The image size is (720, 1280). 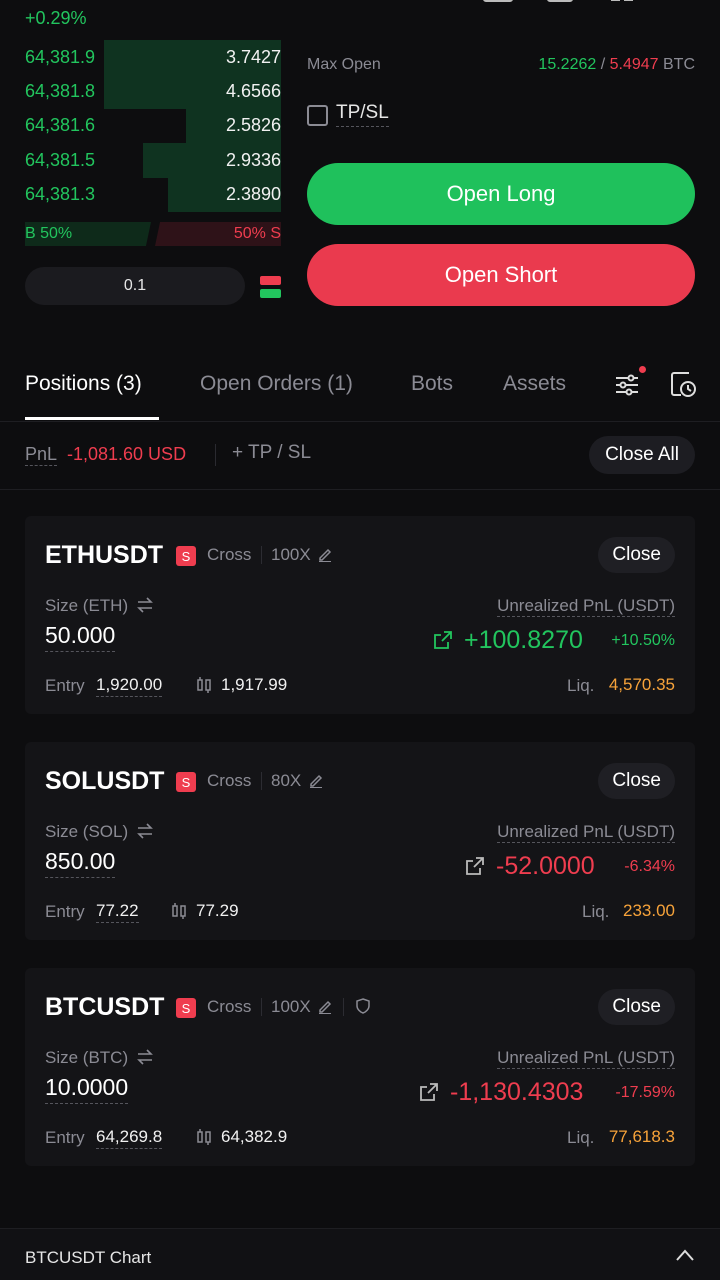 I want to click on orderbook-price: 64,381.3, so click(x=60, y=194).